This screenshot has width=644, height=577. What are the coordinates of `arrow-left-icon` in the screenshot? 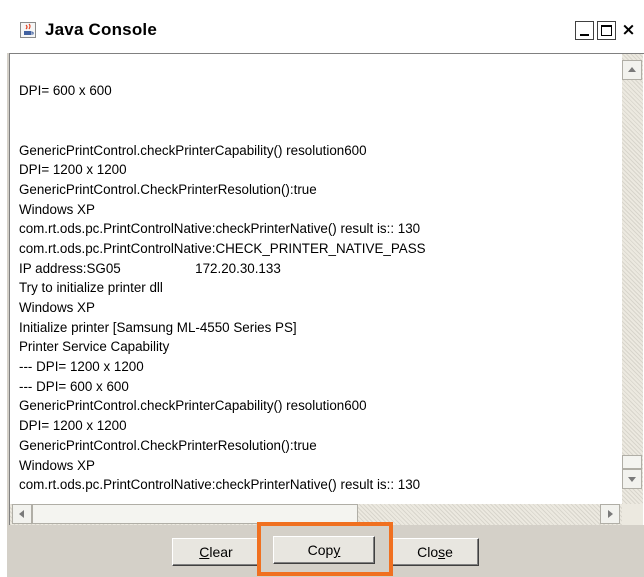 It's located at (21, 514).